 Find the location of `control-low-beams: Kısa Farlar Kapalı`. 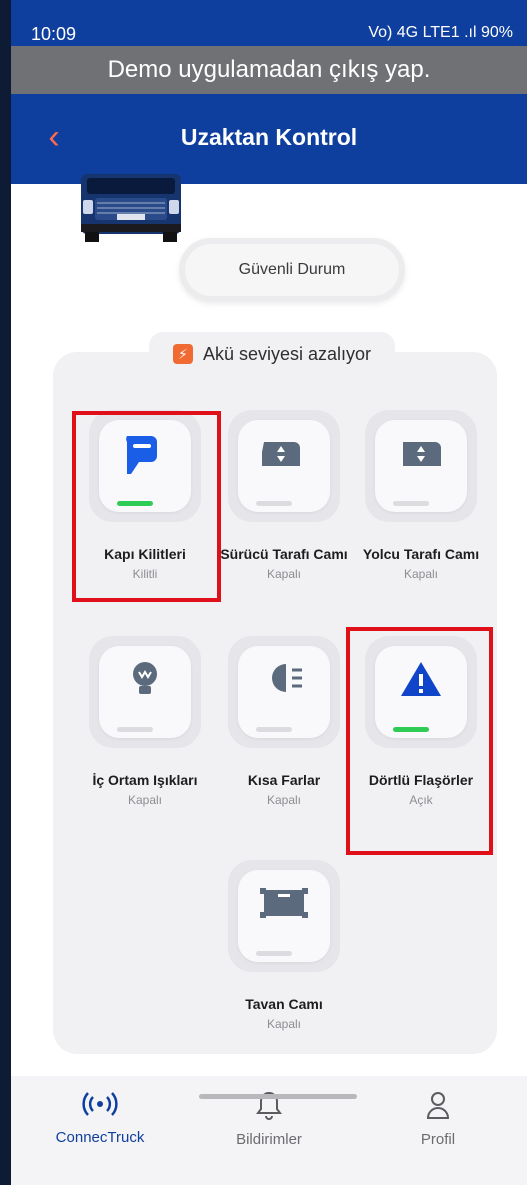

control-low-beams: Kısa Farlar Kapalı is located at coordinates (284, 721).